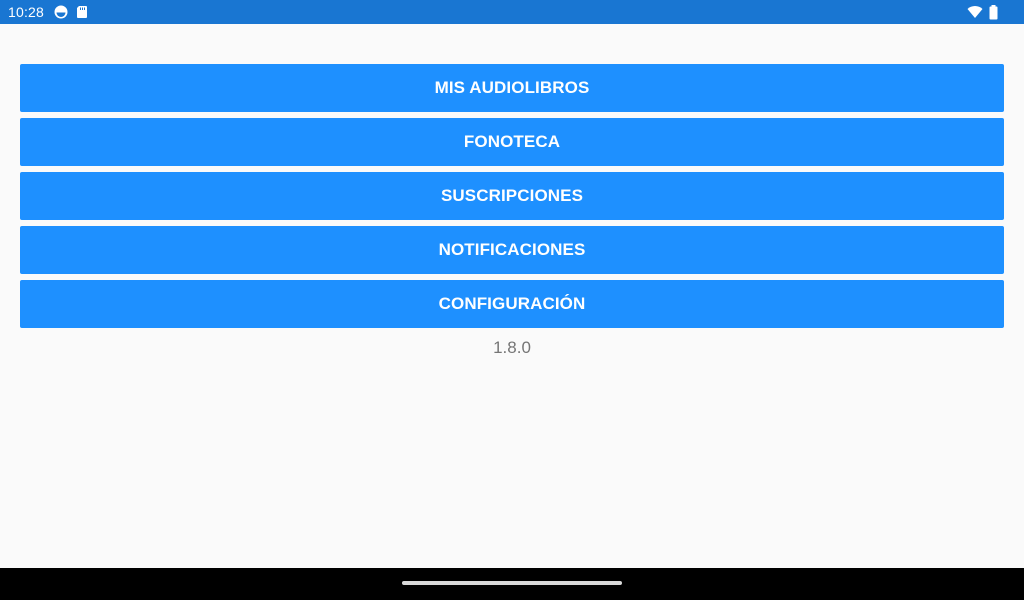  Describe the element at coordinates (512, 304) in the screenshot. I see `settings-button: CONFIGURACIÓN` at that location.